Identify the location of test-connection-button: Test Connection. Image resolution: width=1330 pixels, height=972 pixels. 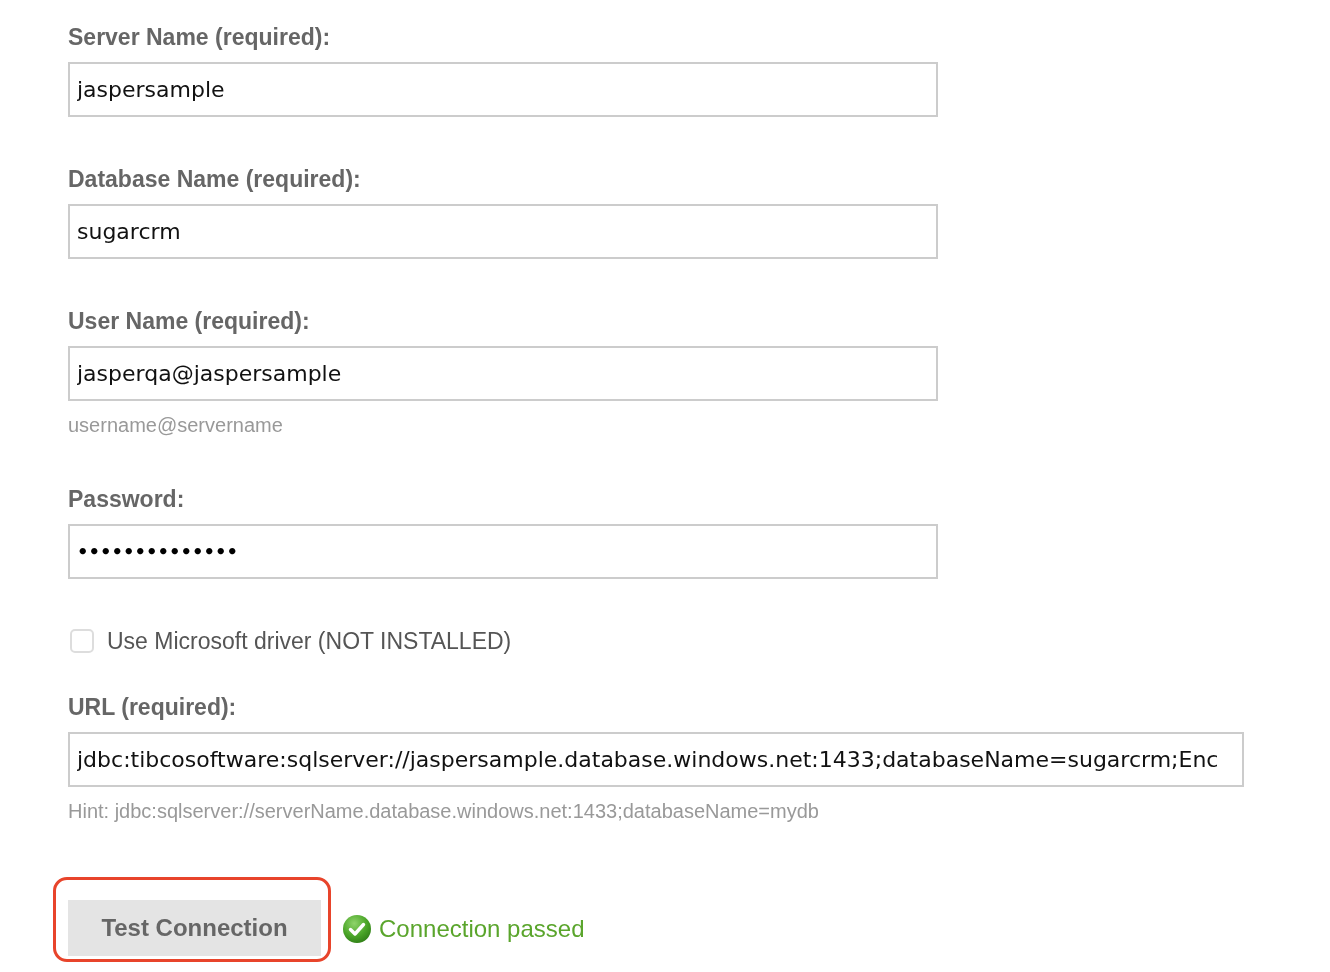
(194, 928).